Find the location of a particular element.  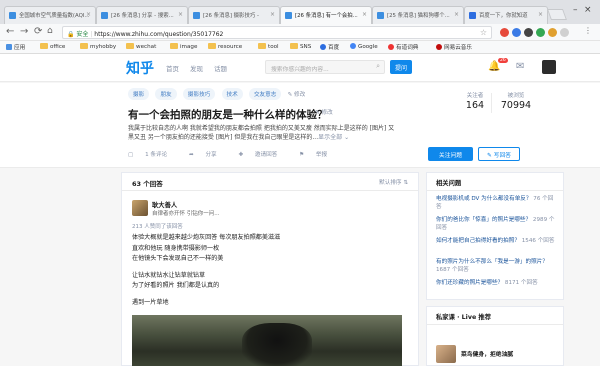

tab-title: [26 条消息] 摄影技巧 - is located at coordinates (231, 16).